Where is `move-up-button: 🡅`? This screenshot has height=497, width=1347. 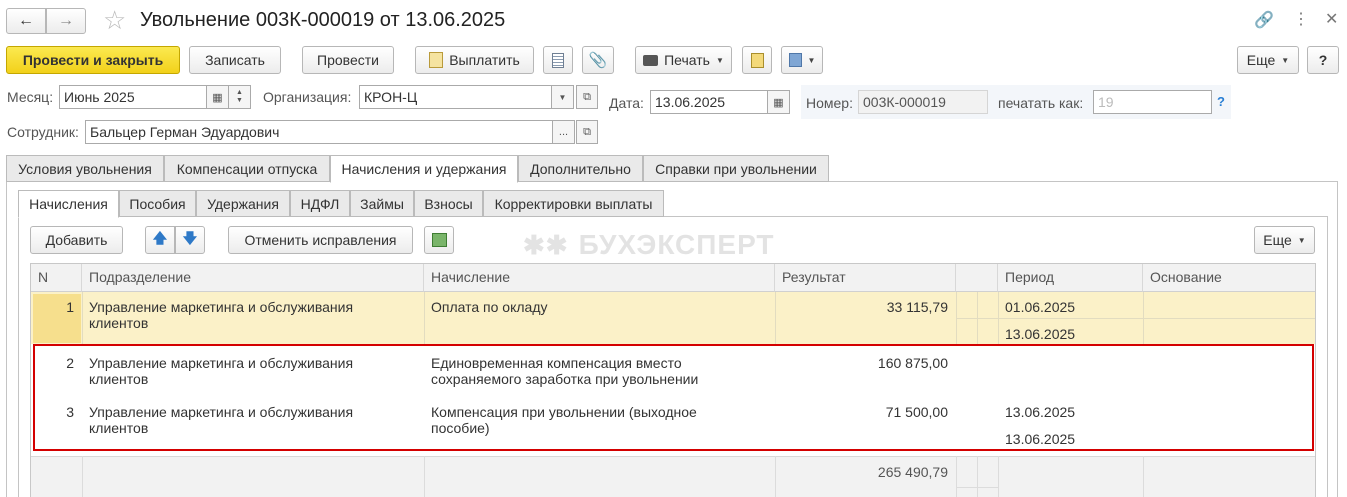 move-up-button: 🡅 is located at coordinates (160, 240).